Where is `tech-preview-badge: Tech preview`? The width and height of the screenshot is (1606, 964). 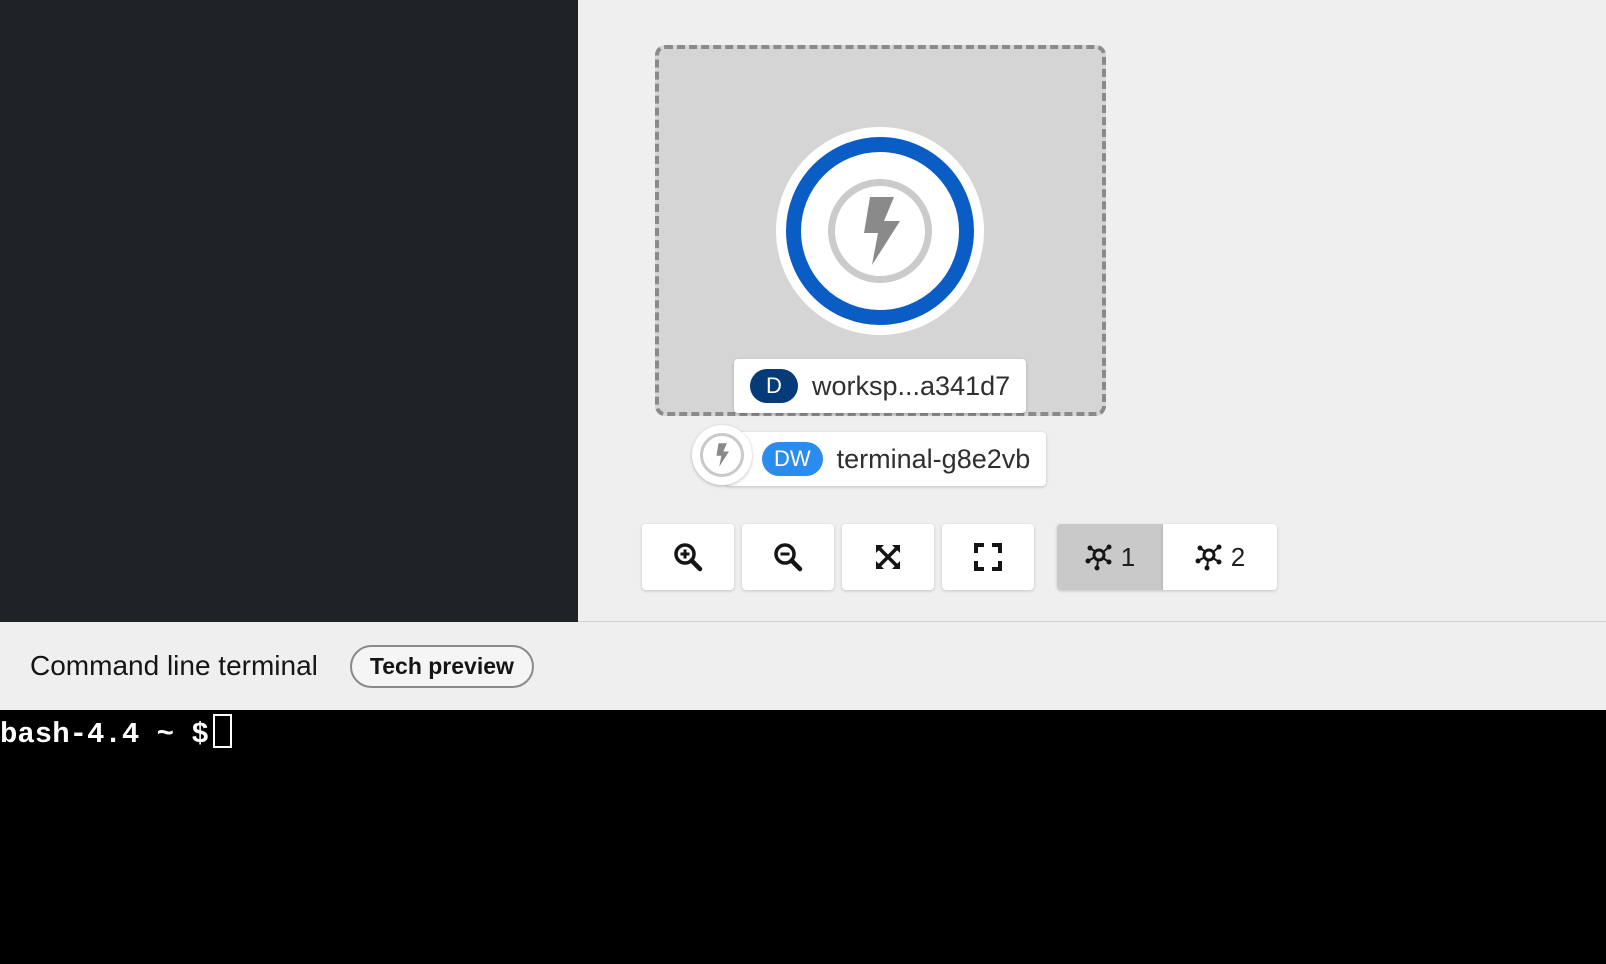 tech-preview-badge: Tech preview is located at coordinates (441, 666).